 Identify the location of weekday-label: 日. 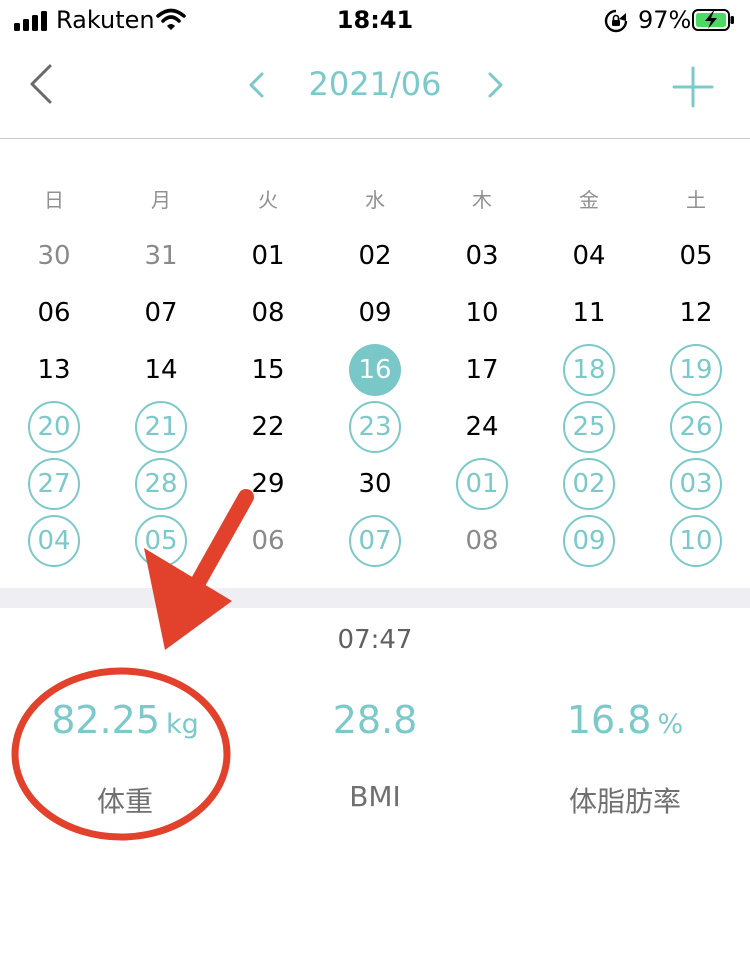
(54, 200).